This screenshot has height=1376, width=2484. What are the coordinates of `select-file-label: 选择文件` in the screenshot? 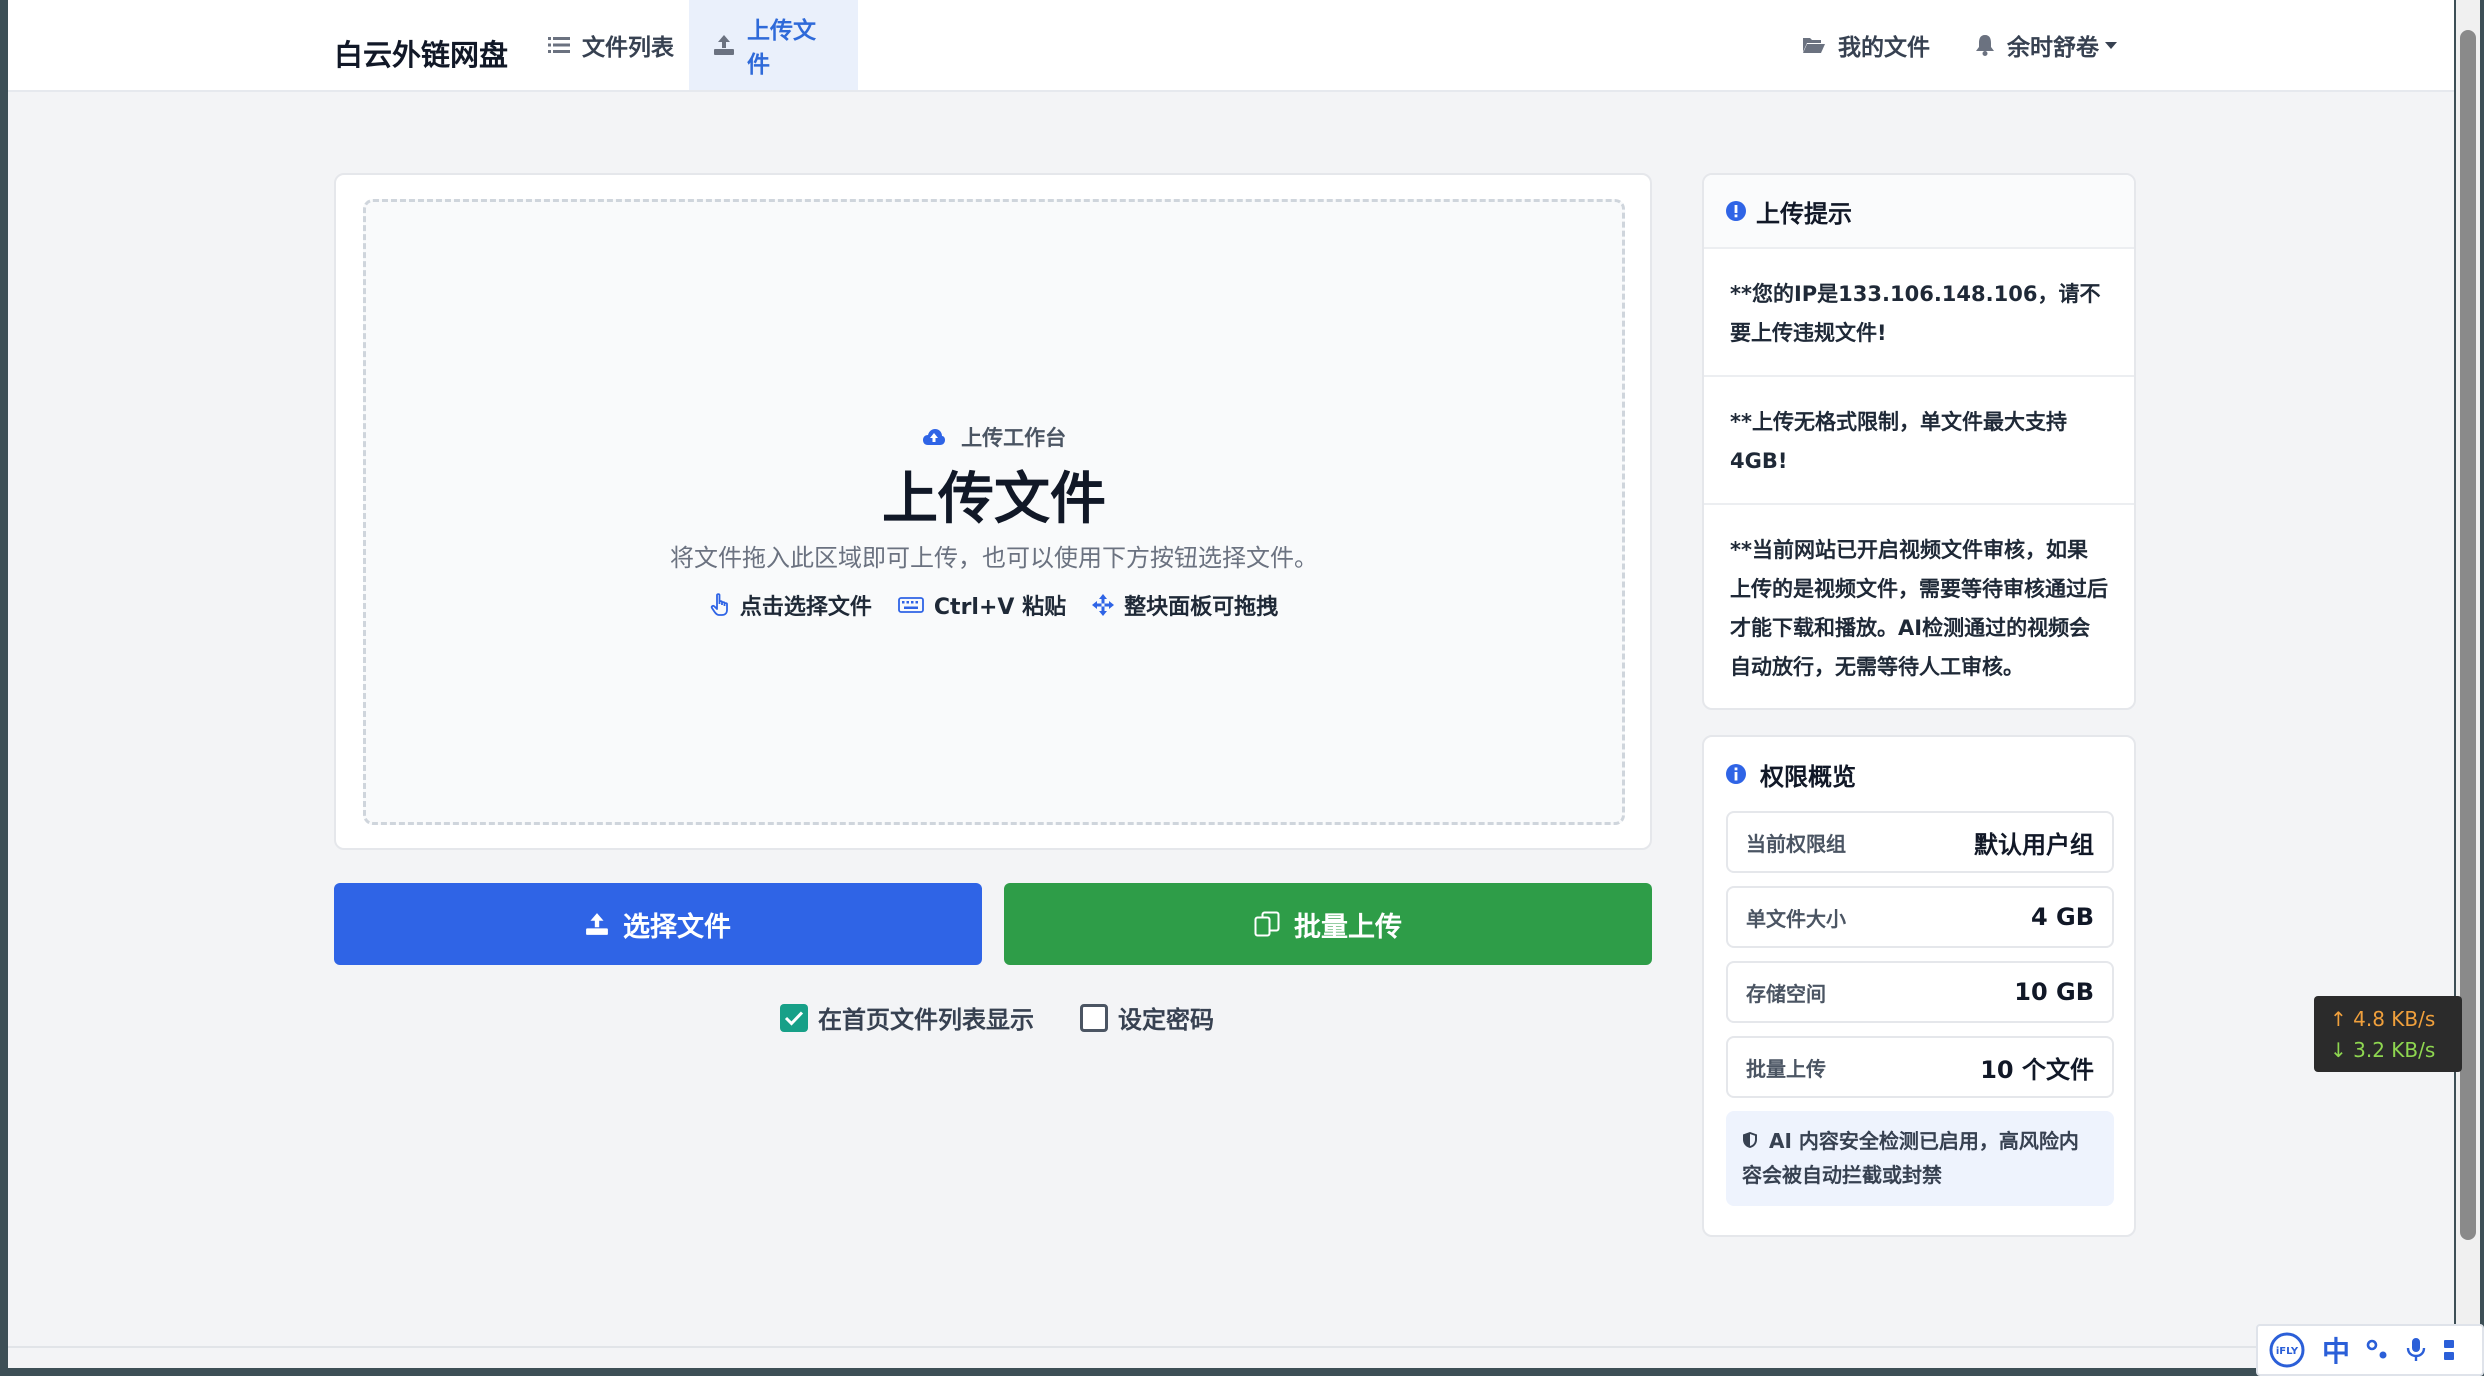 It's located at (677, 927).